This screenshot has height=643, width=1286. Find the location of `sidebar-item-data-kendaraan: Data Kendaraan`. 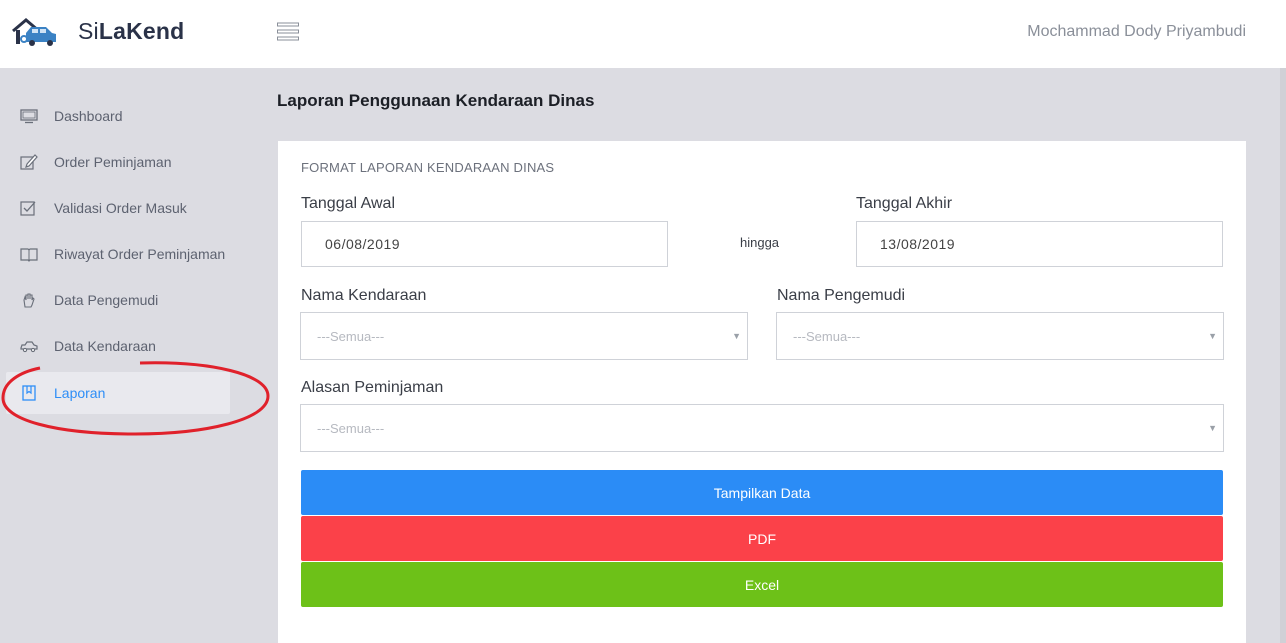

sidebar-item-data-kendaraan: Data Kendaraan is located at coordinates (118, 346).